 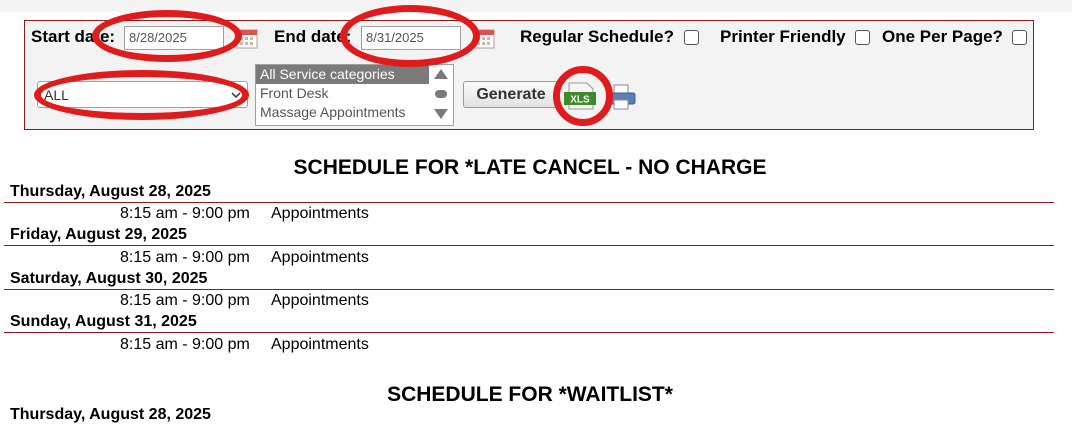 What do you see at coordinates (530, 167) in the screenshot?
I see `schedule-title: SCHEDULE FOR *LATE CANCEL - NO CHARGE` at bounding box center [530, 167].